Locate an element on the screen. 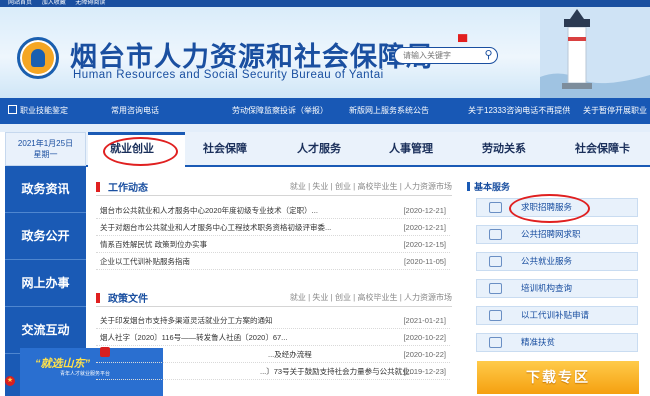 This screenshot has height=396, width=650. topbar-link: 加入收藏 is located at coordinates (54, 3).